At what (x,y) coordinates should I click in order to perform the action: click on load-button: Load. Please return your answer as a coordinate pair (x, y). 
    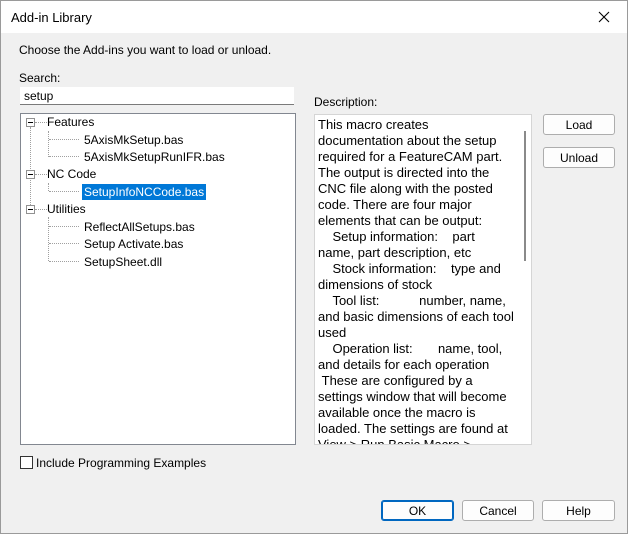
    Looking at the image, I should click on (579, 124).